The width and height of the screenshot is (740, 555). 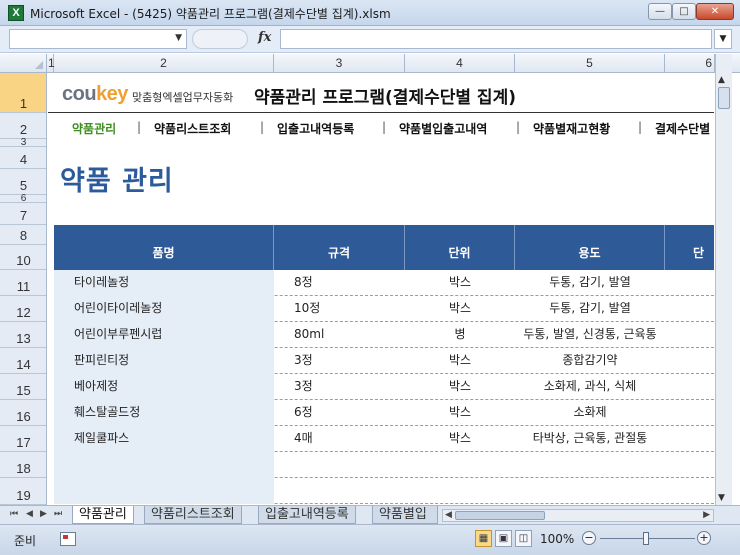 I want to click on nav-link-inout-register: 입출고내역등록, so click(x=315, y=128).